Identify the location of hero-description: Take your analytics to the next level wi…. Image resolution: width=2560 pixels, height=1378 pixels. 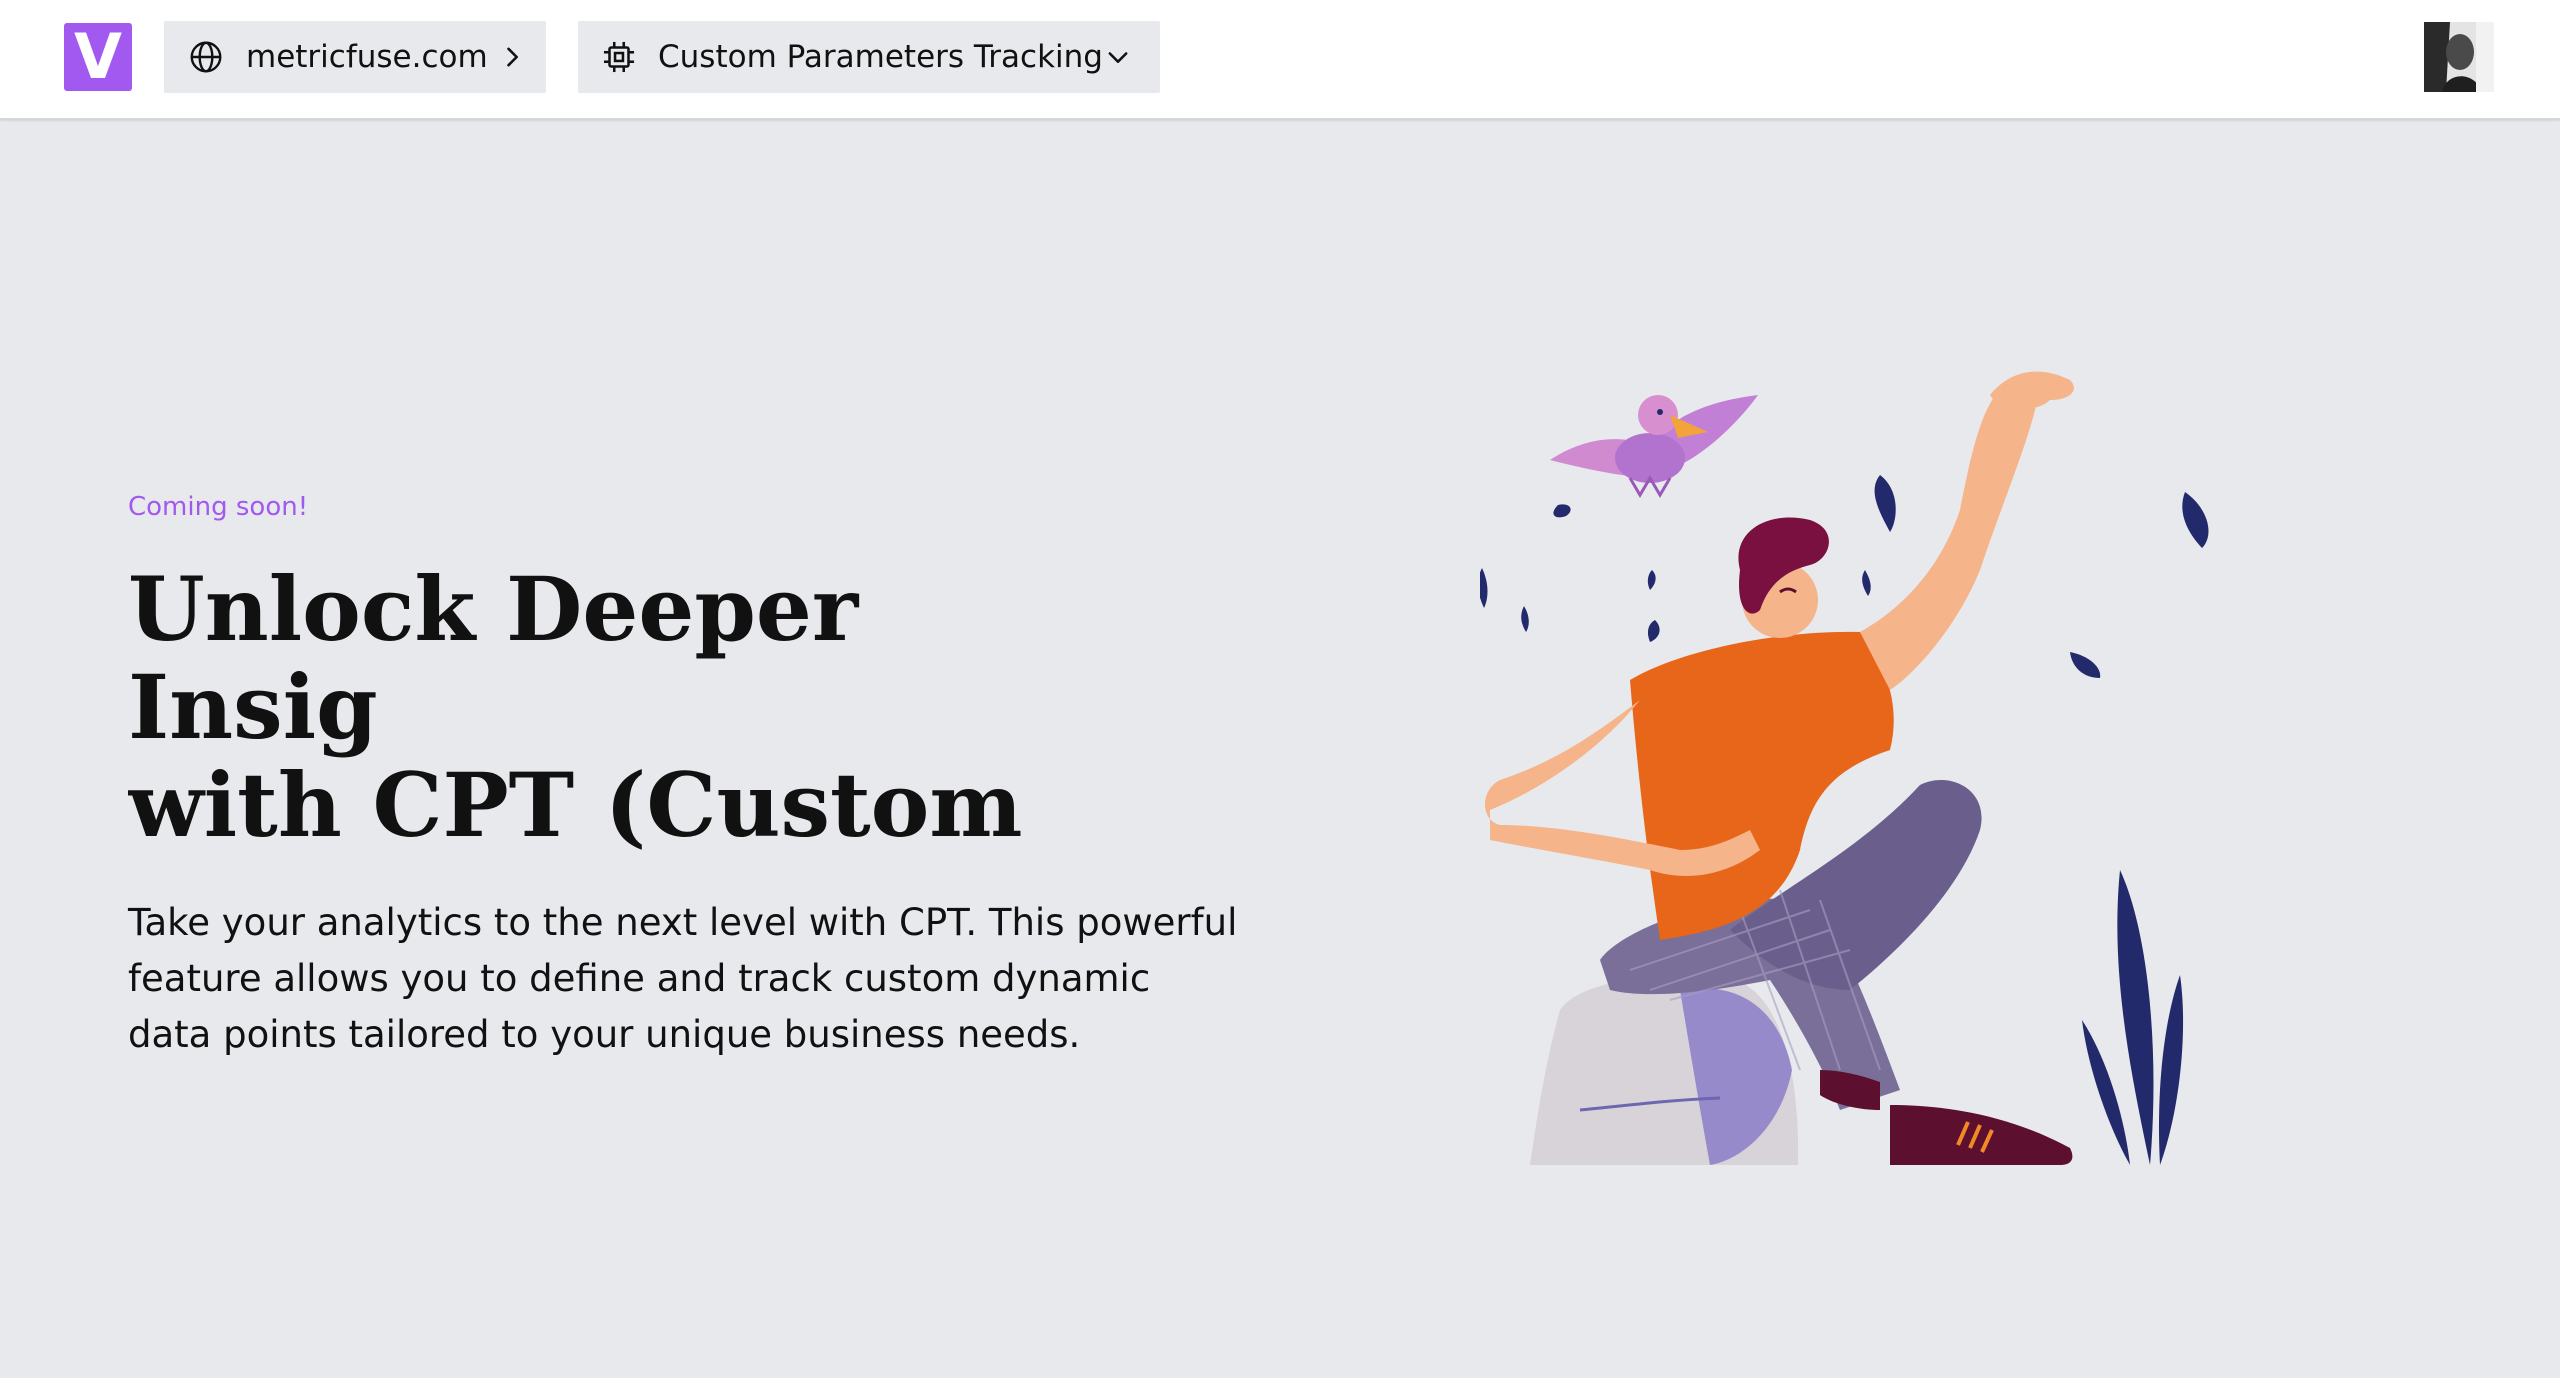
(683, 978).